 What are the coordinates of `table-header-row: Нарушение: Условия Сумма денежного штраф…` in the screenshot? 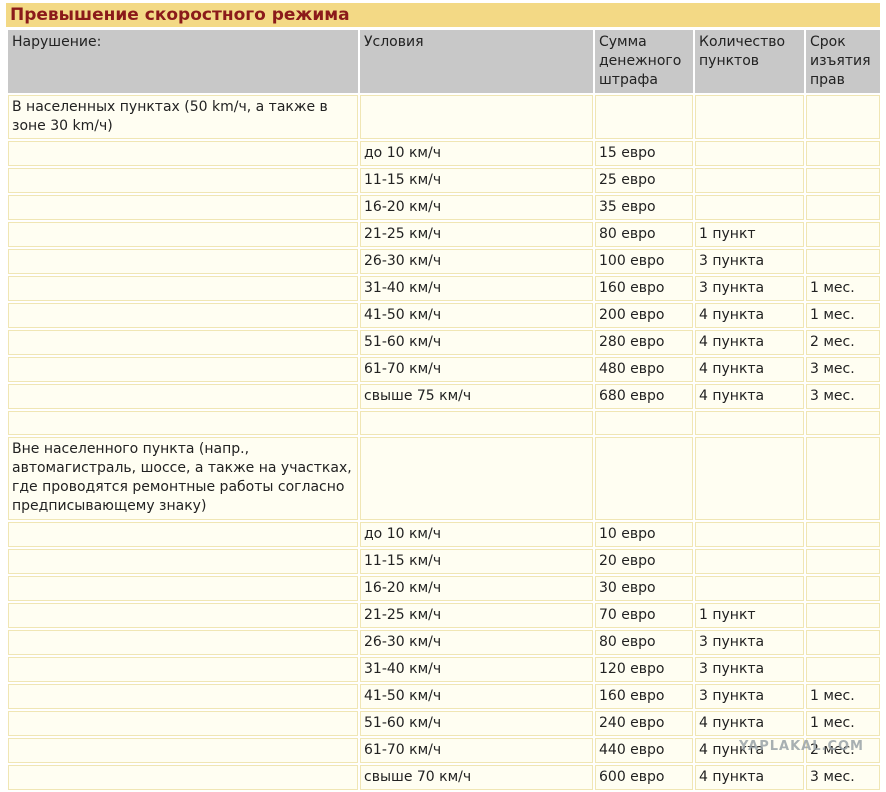 It's located at (444, 61).